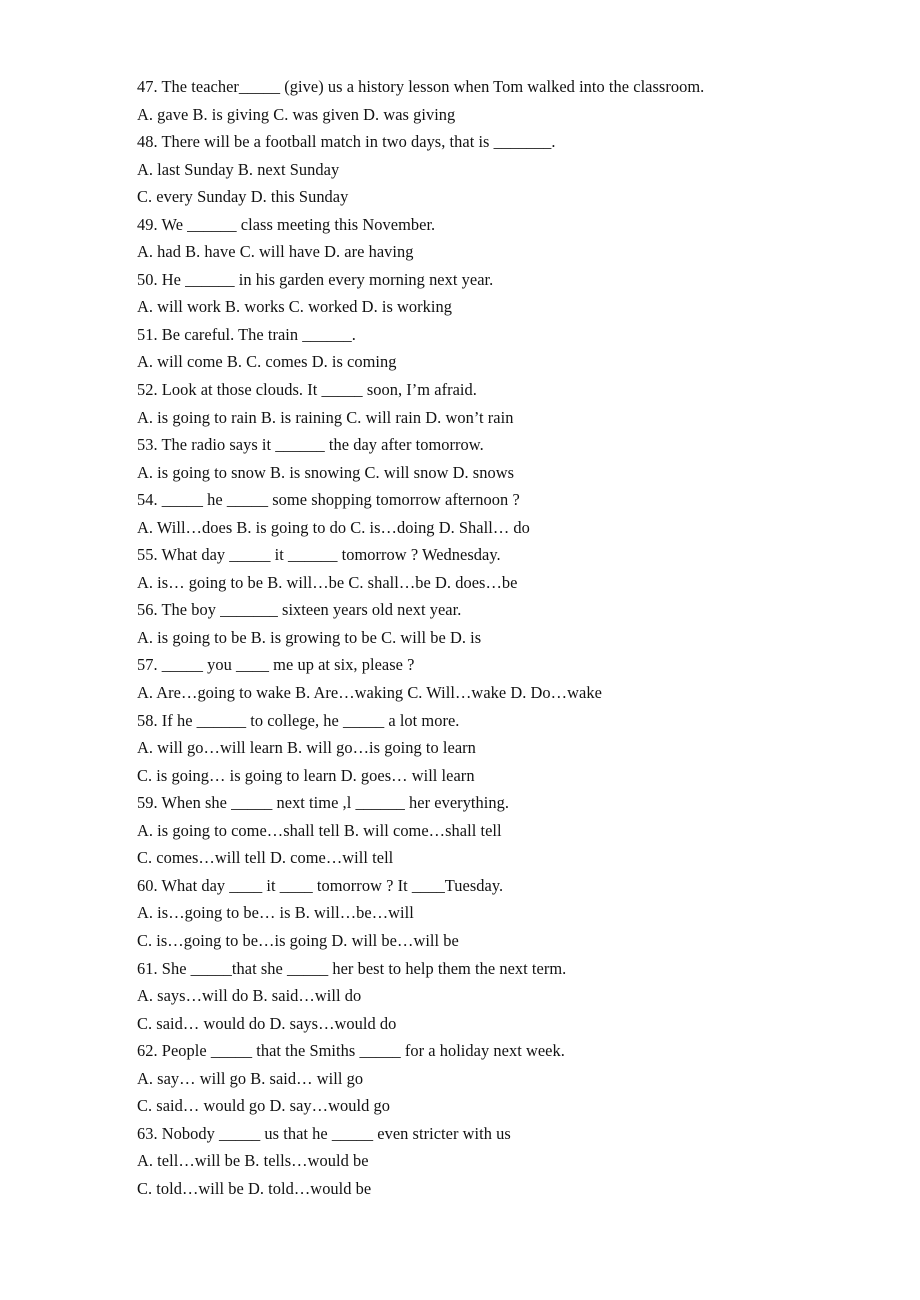 The width and height of the screenshot is (920, 1300). I want to click on answer-options-line-61: A. says…will do B. said…will do, so click(249, 996).